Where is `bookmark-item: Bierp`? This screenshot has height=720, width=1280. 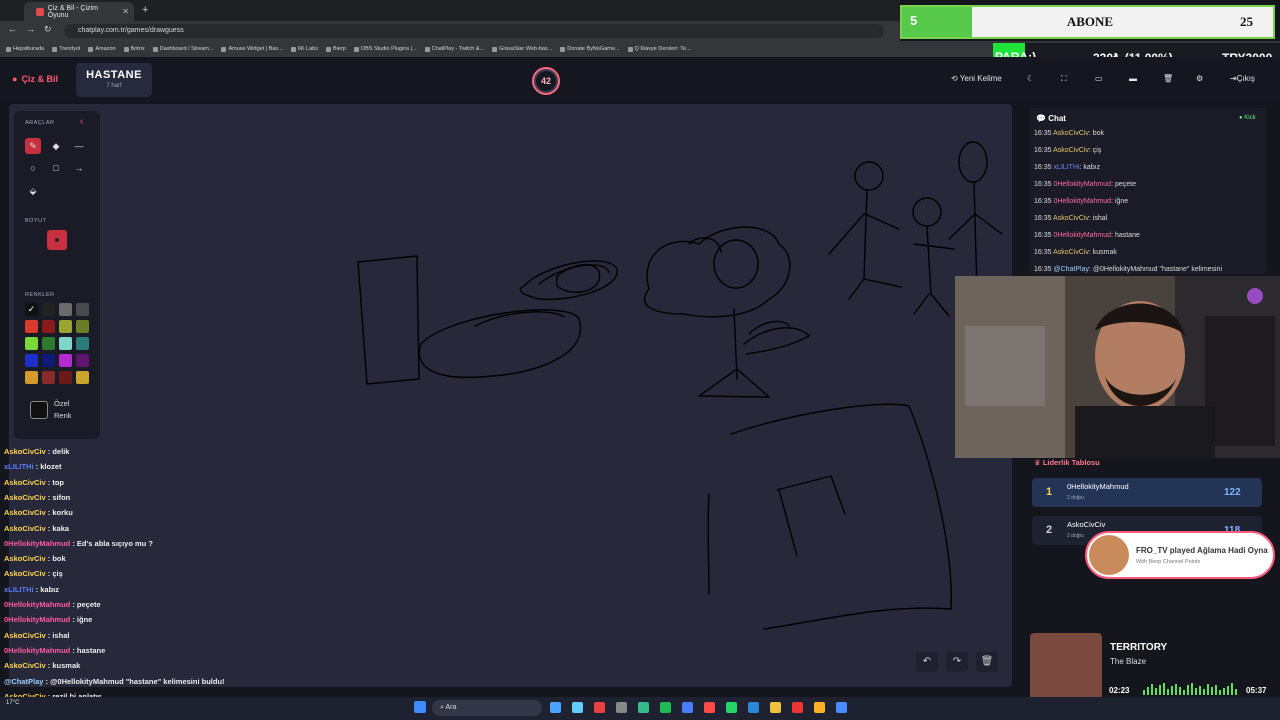
bookmark-item: Bierp is located at coordinates (335, 49).